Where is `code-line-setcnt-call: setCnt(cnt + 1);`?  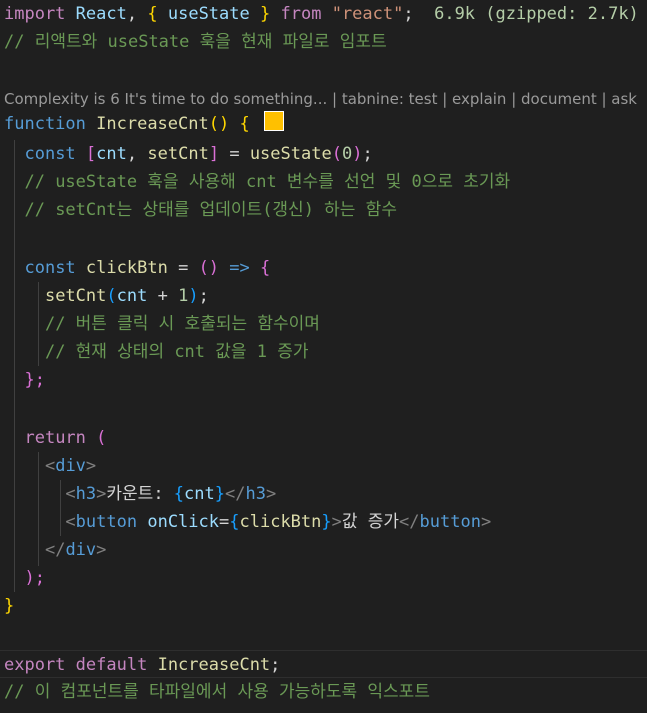 code-line-setcnt-call: setCnt(cnt + 1); is located at coordinates (106, 296).